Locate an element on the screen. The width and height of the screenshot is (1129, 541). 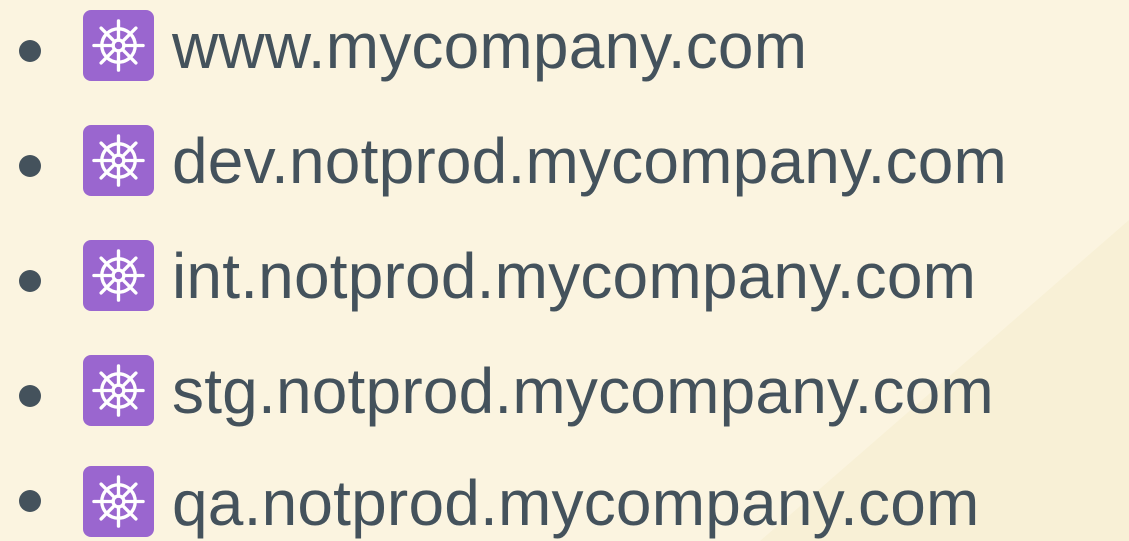
domain-label: www.mycompany.com is located at coordinates (490, 46).